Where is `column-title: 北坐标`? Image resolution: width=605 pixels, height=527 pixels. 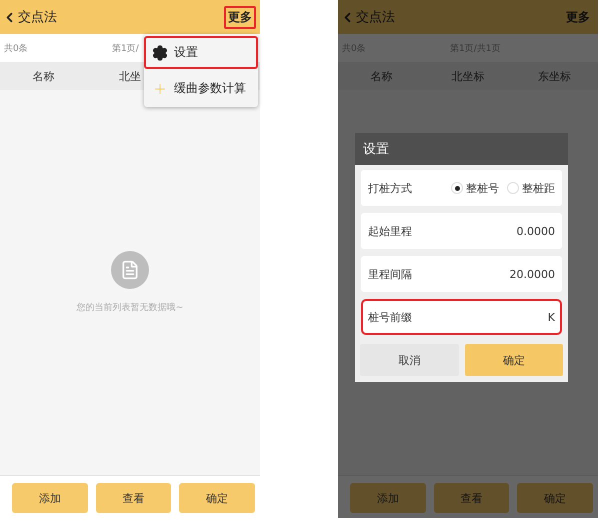
column-title: 北坐标 is located at coordinates (468, 76).